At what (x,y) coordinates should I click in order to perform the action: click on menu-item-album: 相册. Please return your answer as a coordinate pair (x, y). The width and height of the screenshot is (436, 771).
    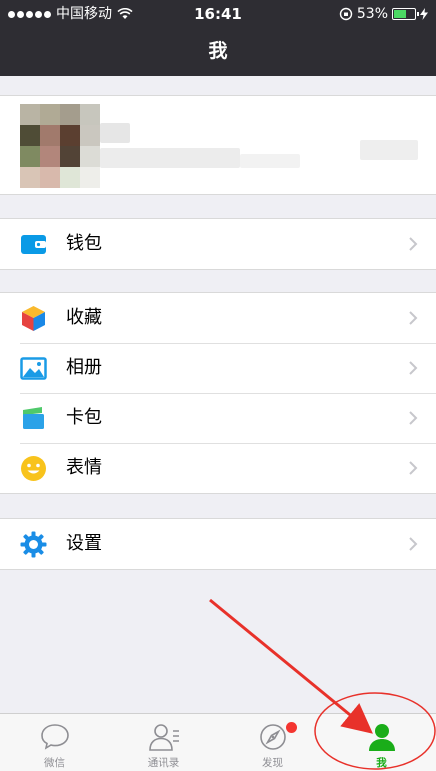
    Looking at the image, I should click on (218, 368).